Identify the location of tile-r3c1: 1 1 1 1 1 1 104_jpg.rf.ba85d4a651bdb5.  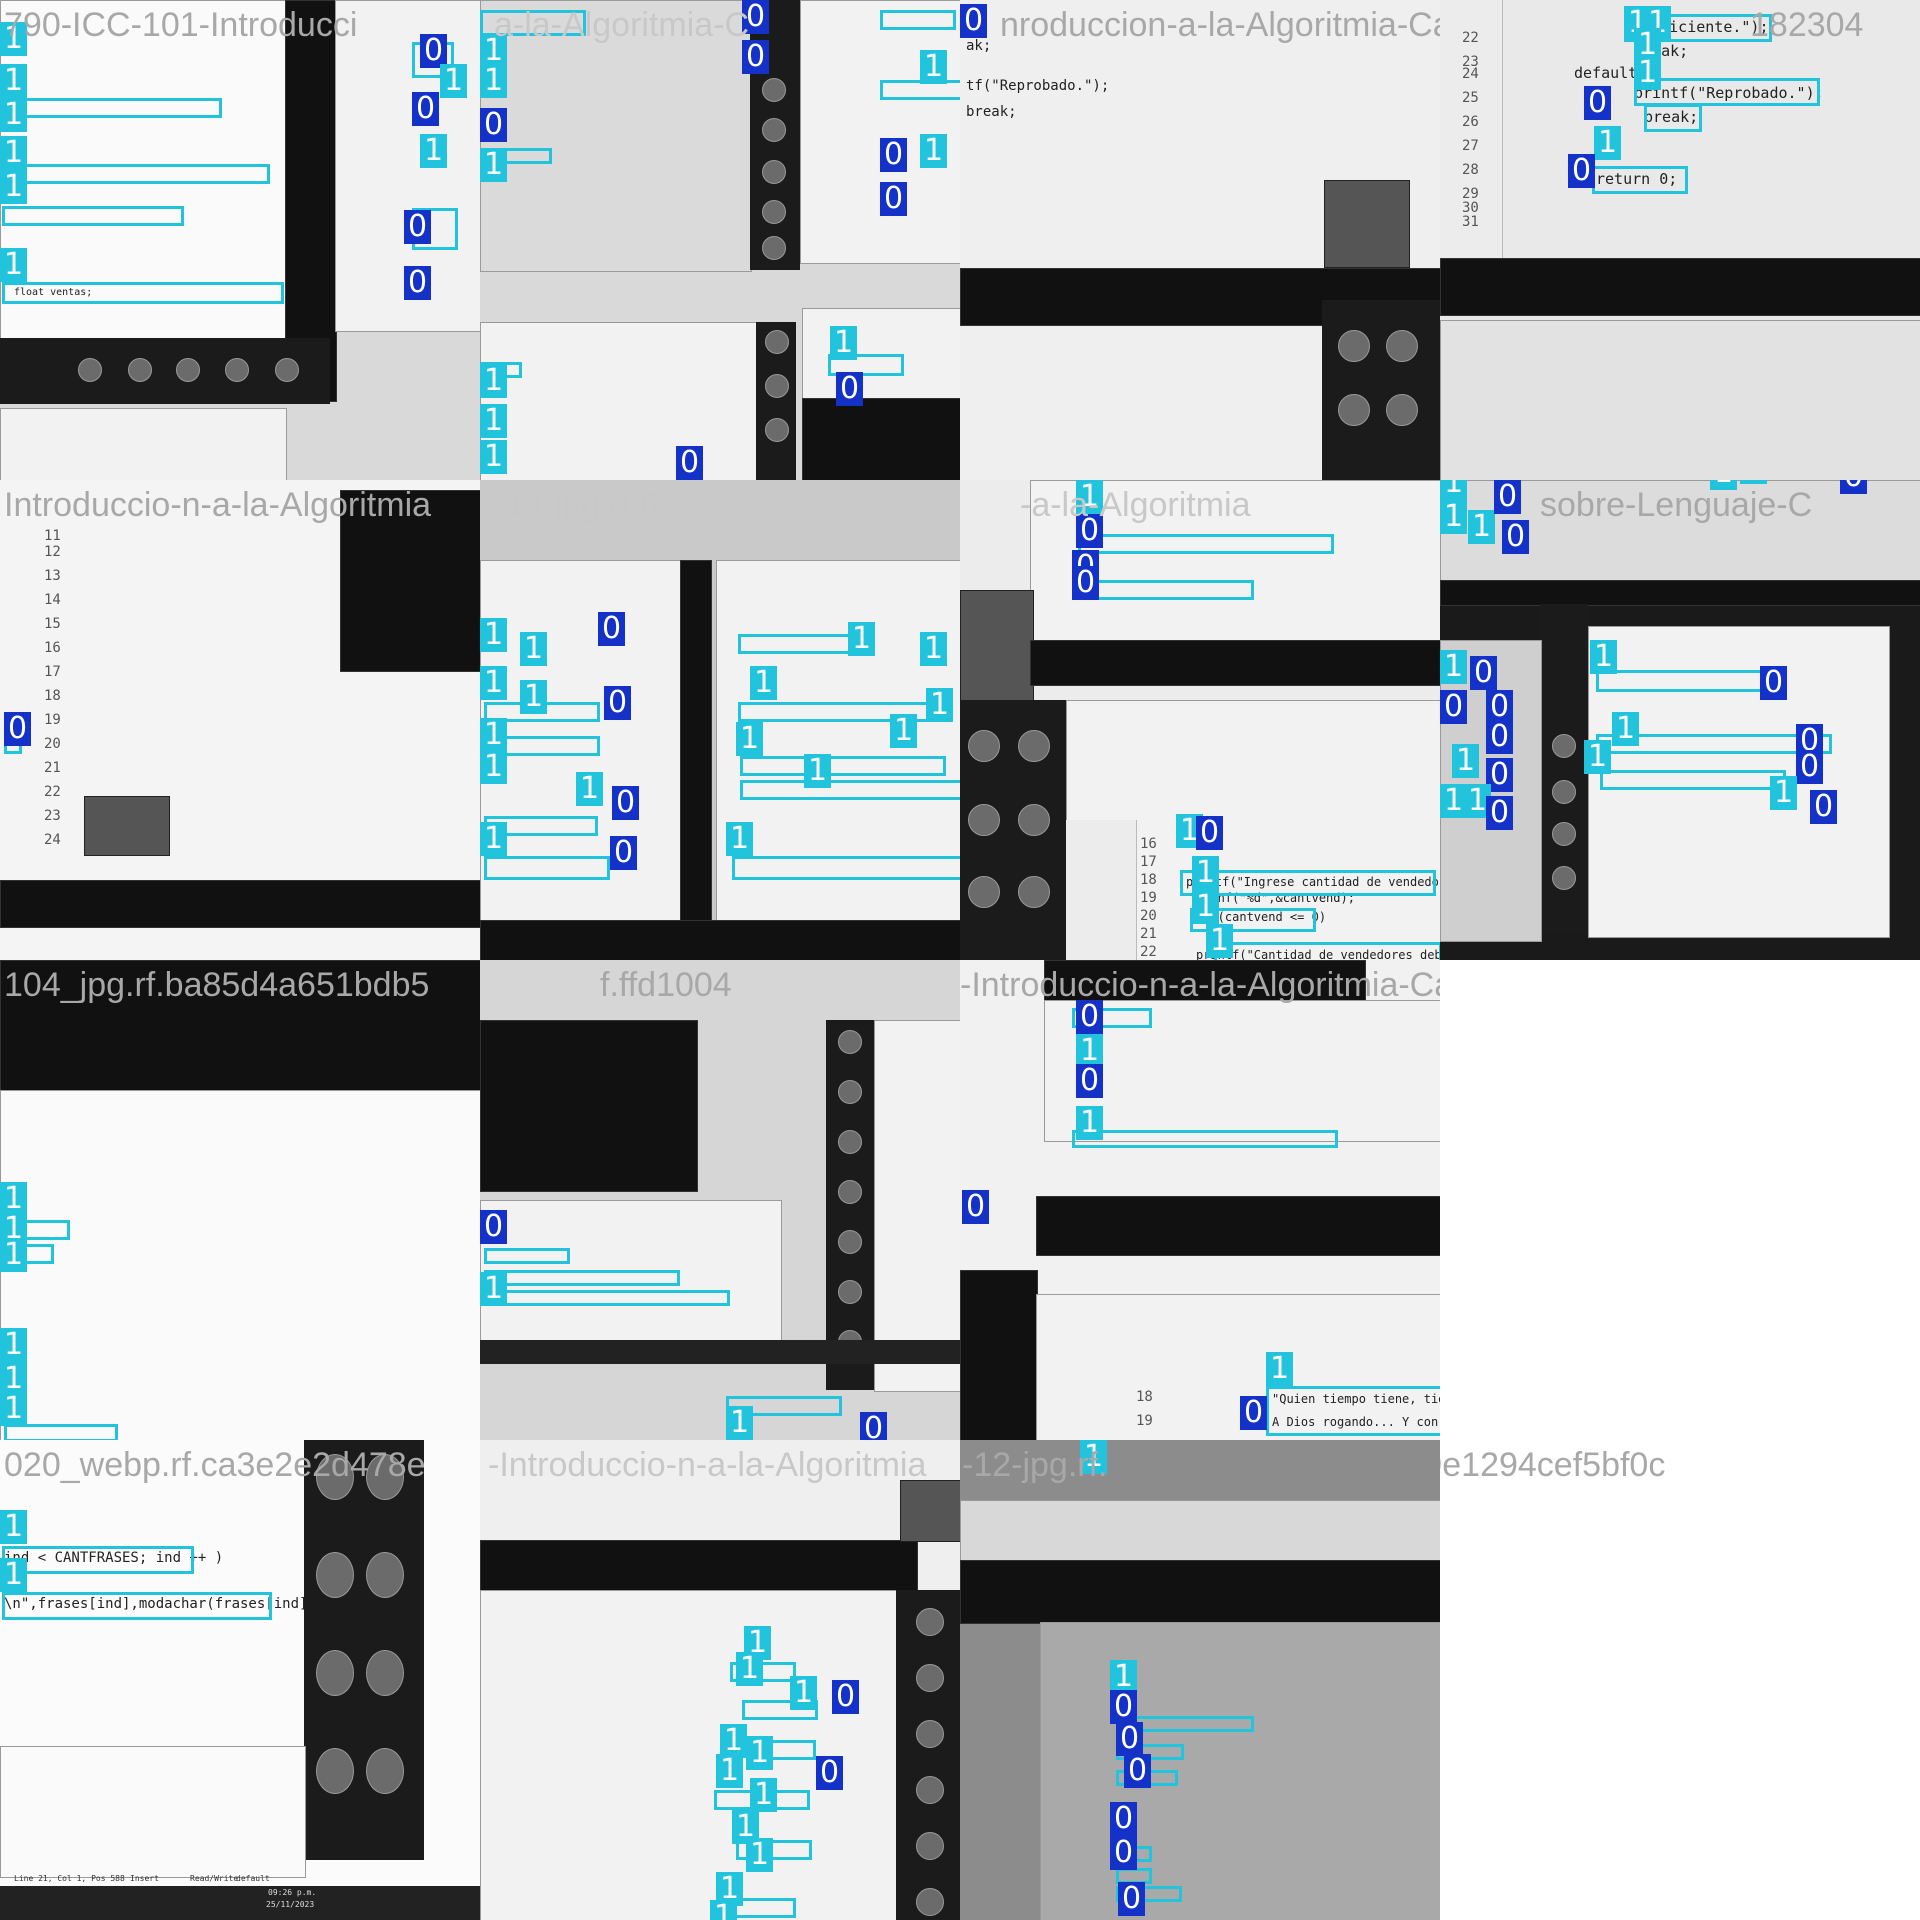
(240, 1200).